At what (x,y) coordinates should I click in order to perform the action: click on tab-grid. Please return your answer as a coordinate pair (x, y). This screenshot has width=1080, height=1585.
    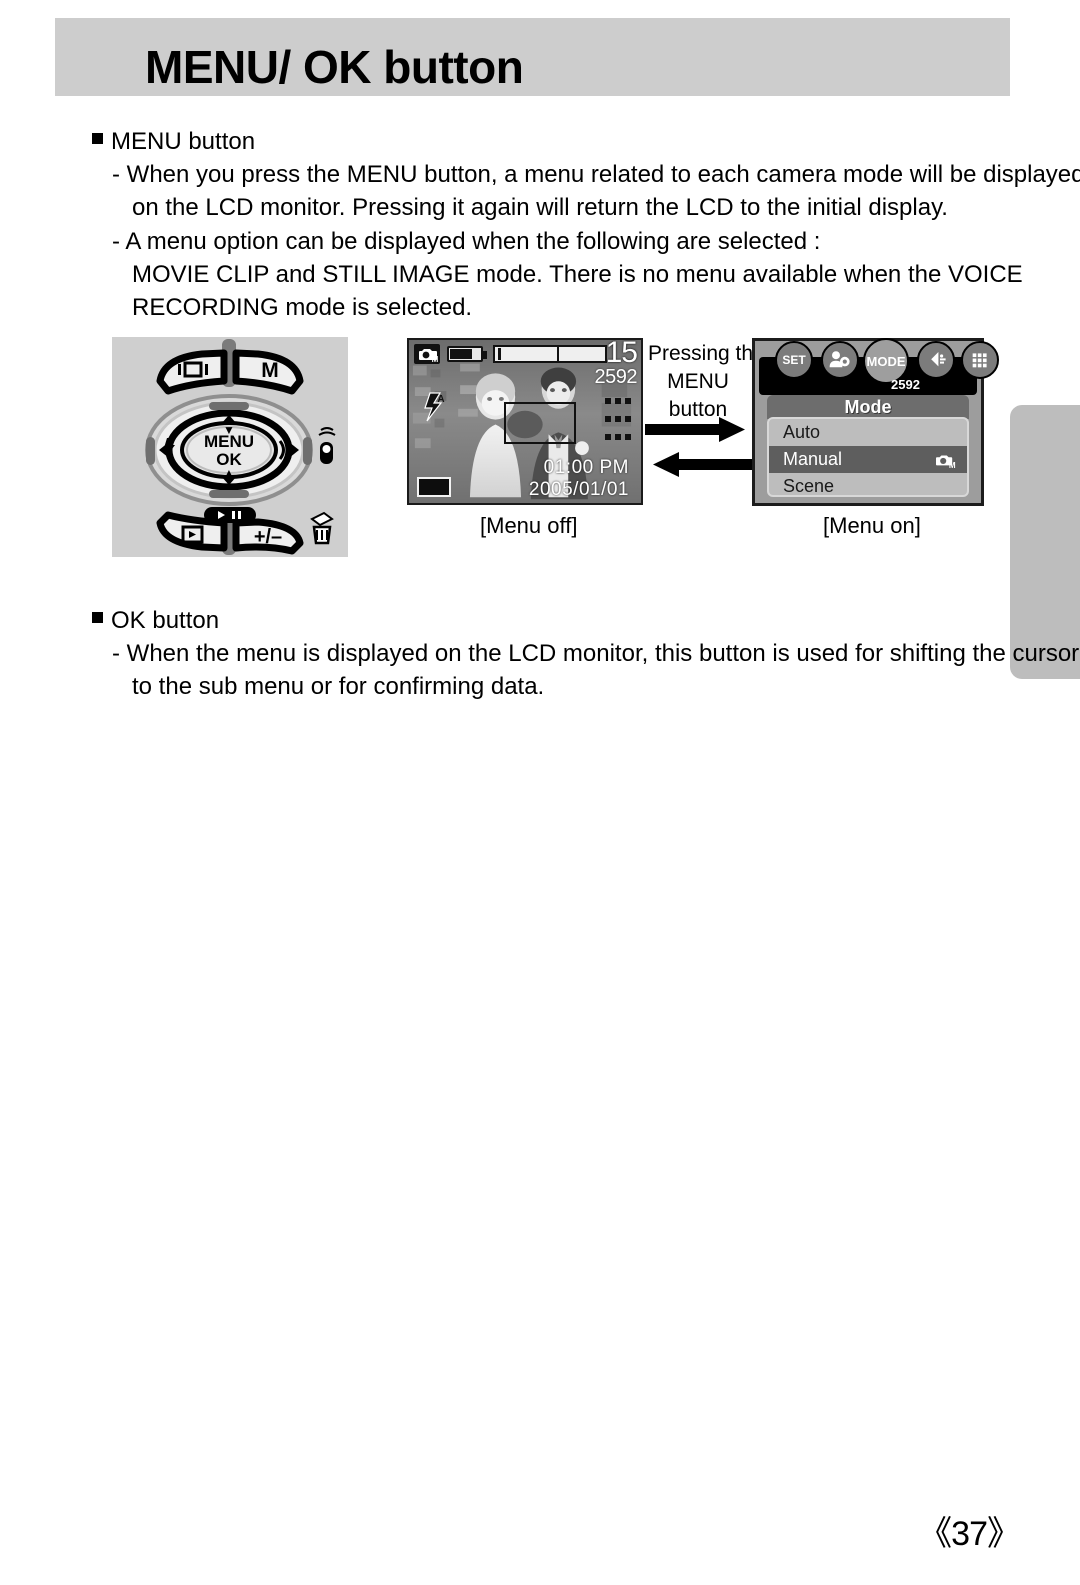
    Looking at the image, I should click on (980, 360).